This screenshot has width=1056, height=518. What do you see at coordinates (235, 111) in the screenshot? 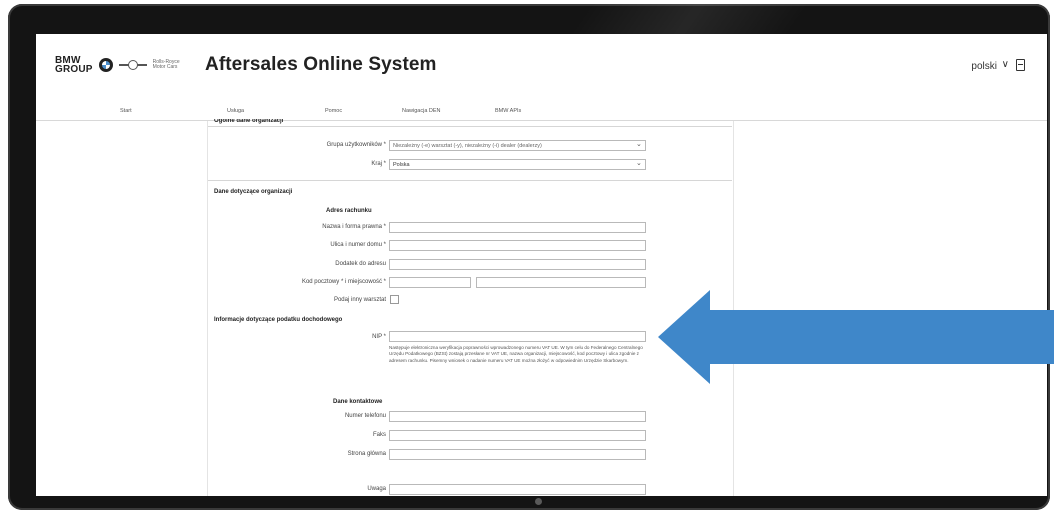
I see `nav-item-service: Usługa` at bounding box center [235, 111].